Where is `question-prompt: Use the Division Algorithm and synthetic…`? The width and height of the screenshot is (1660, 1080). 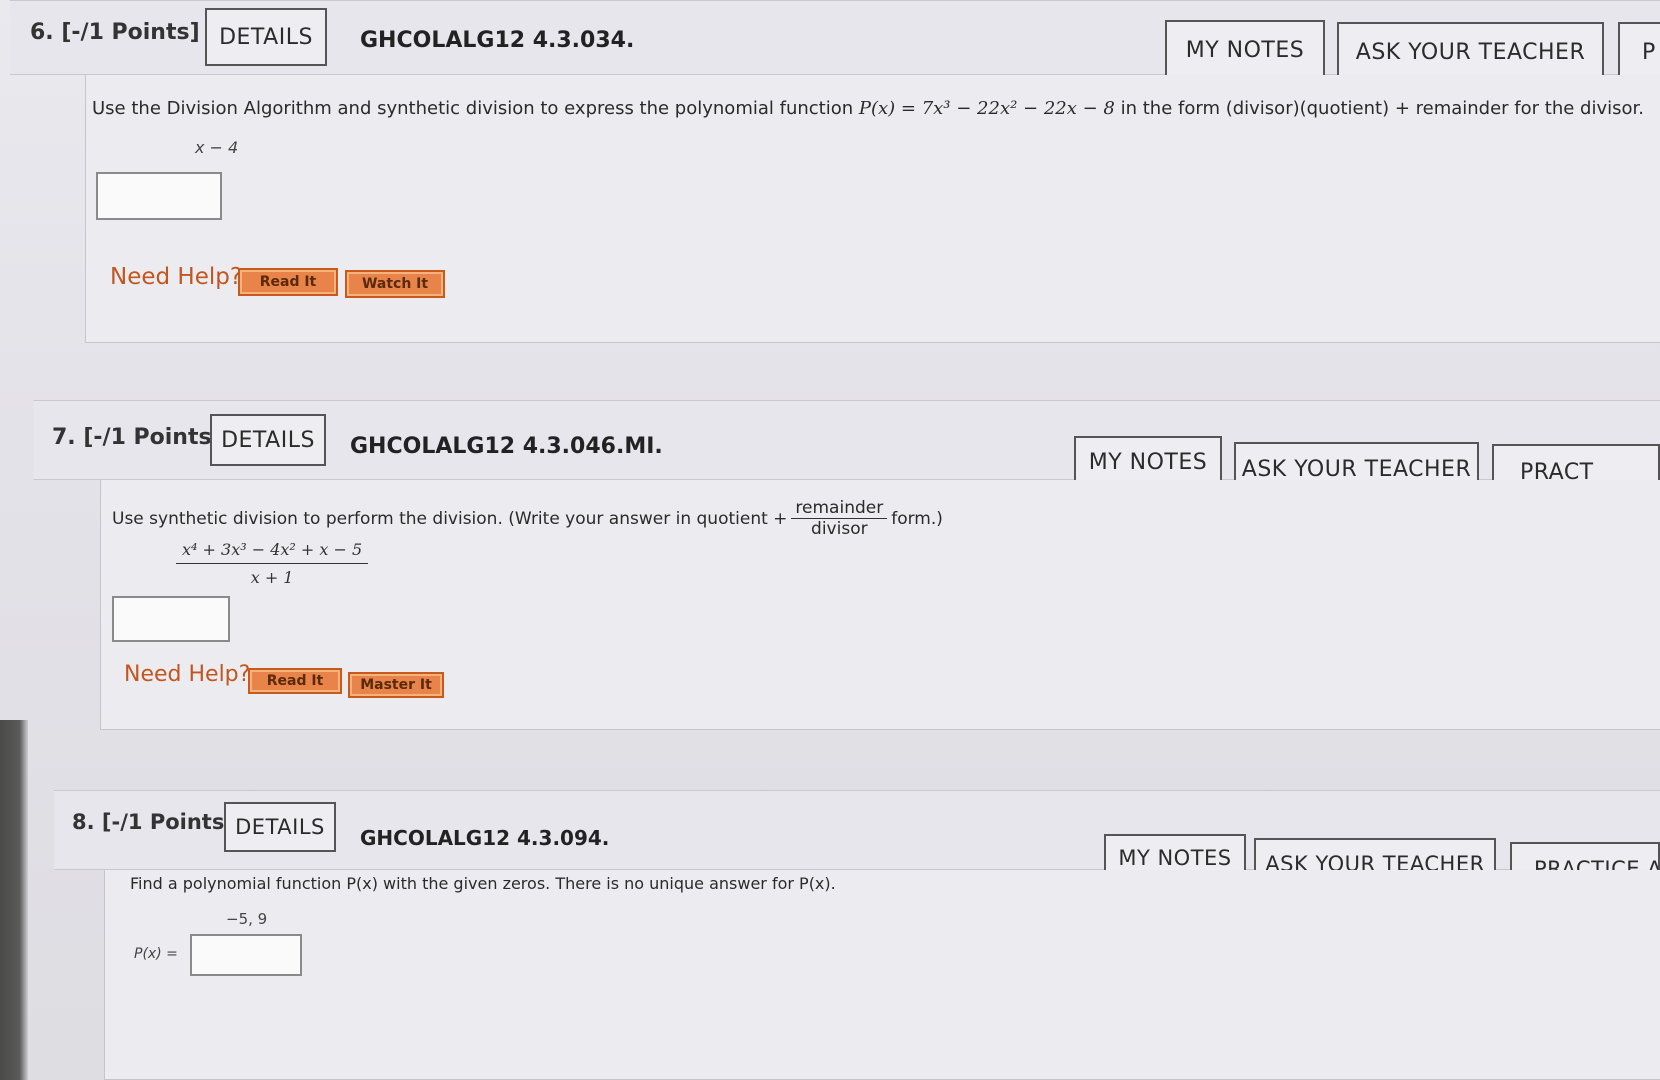 question-prompt: Use the Division Algorithm and synthetic… is located at coordinates (868, 108).